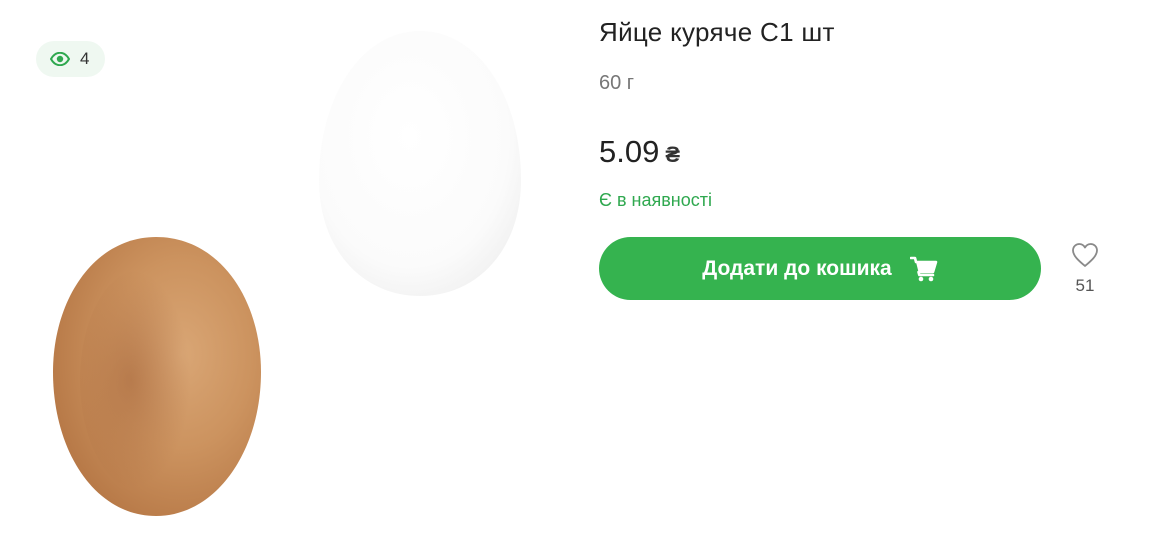 This screenshot has height=540, width=1153. I want to click on price-value: 5.09, so click(629, 151).